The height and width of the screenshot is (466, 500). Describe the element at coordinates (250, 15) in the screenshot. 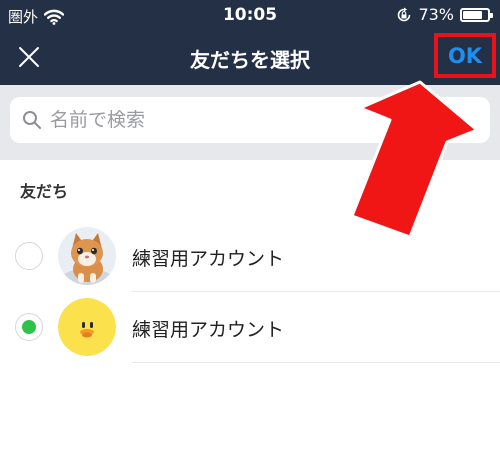

I see `status-bar: 圏外 10:05 73%` at that location.